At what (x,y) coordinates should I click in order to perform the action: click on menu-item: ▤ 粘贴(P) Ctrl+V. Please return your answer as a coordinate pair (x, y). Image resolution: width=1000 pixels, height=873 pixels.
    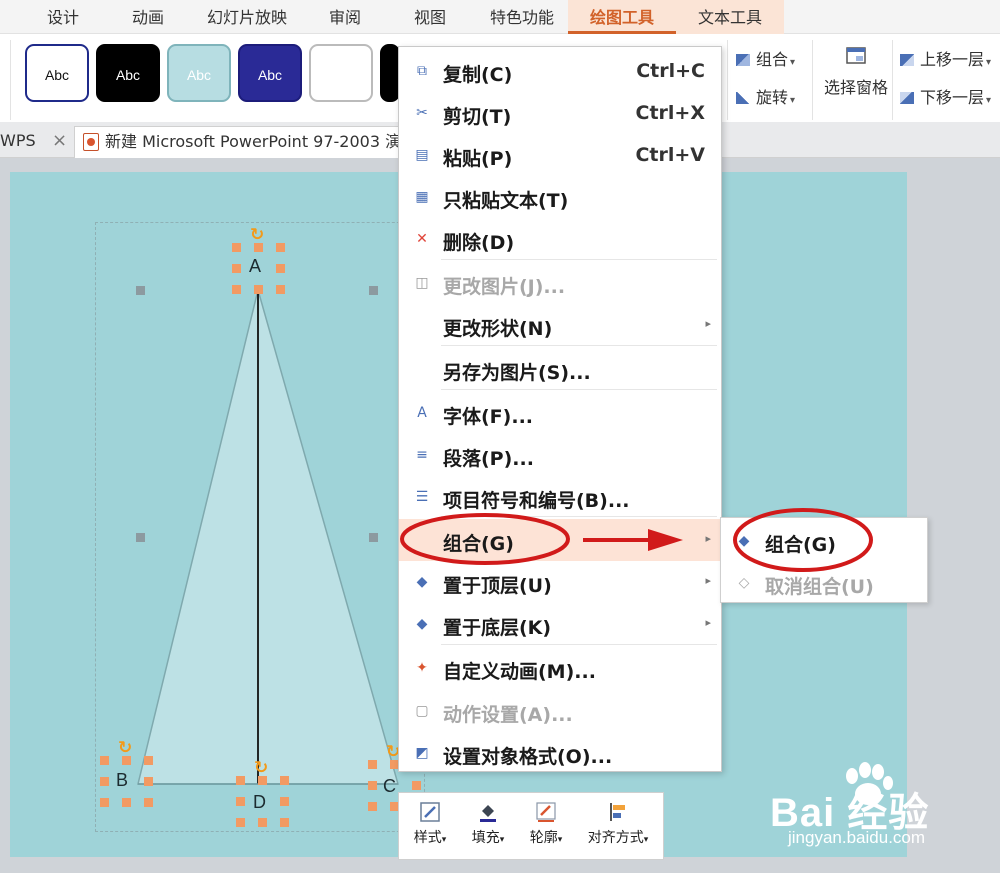
    Looking at the image, I should click on (560, 155).